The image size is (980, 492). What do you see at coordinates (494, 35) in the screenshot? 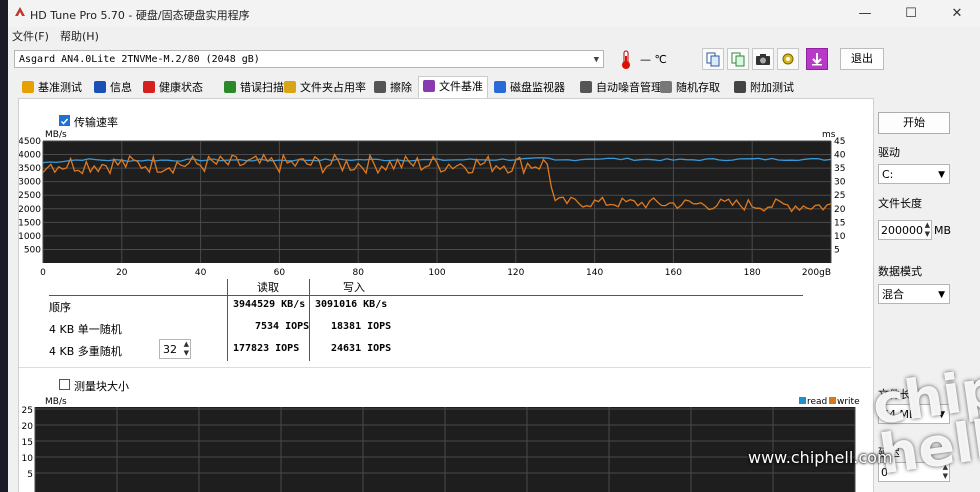
I see `menu-bar: 文件(F) 帮助(H)` at bounding box center [494, 35].